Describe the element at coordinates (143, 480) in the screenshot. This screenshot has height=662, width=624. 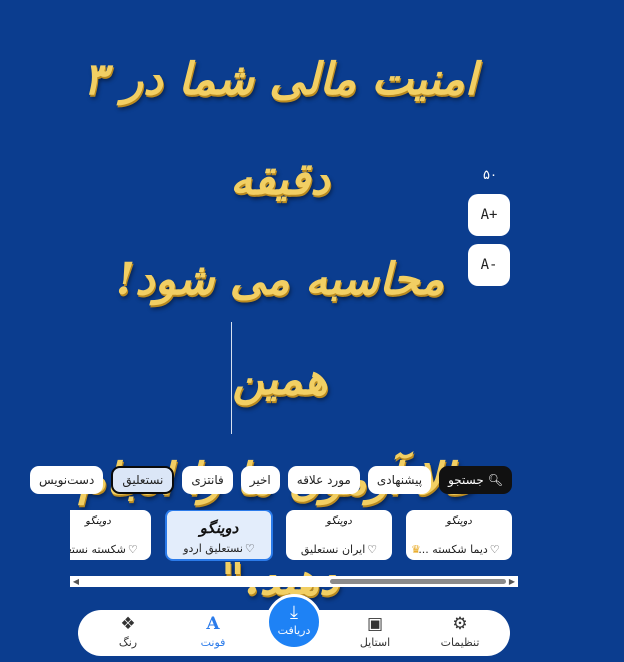
I see `chip-nastaliq: نستعلیق` at that location.